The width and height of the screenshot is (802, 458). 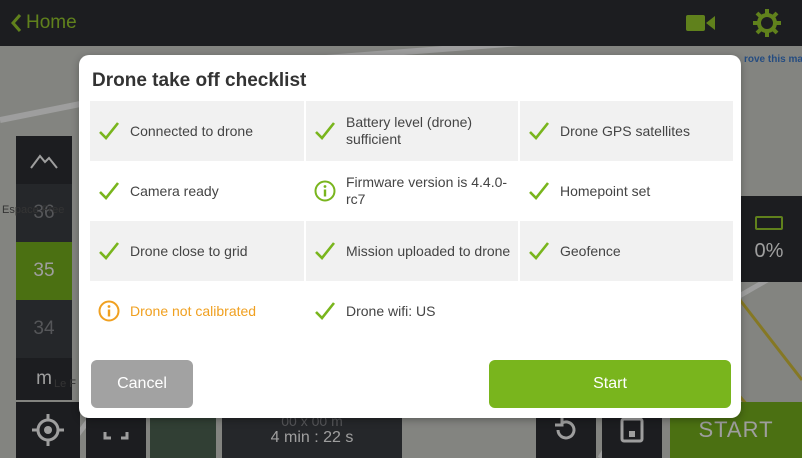 I want to click on checklist-item: Connected to drone, so click(x=197, y=131).